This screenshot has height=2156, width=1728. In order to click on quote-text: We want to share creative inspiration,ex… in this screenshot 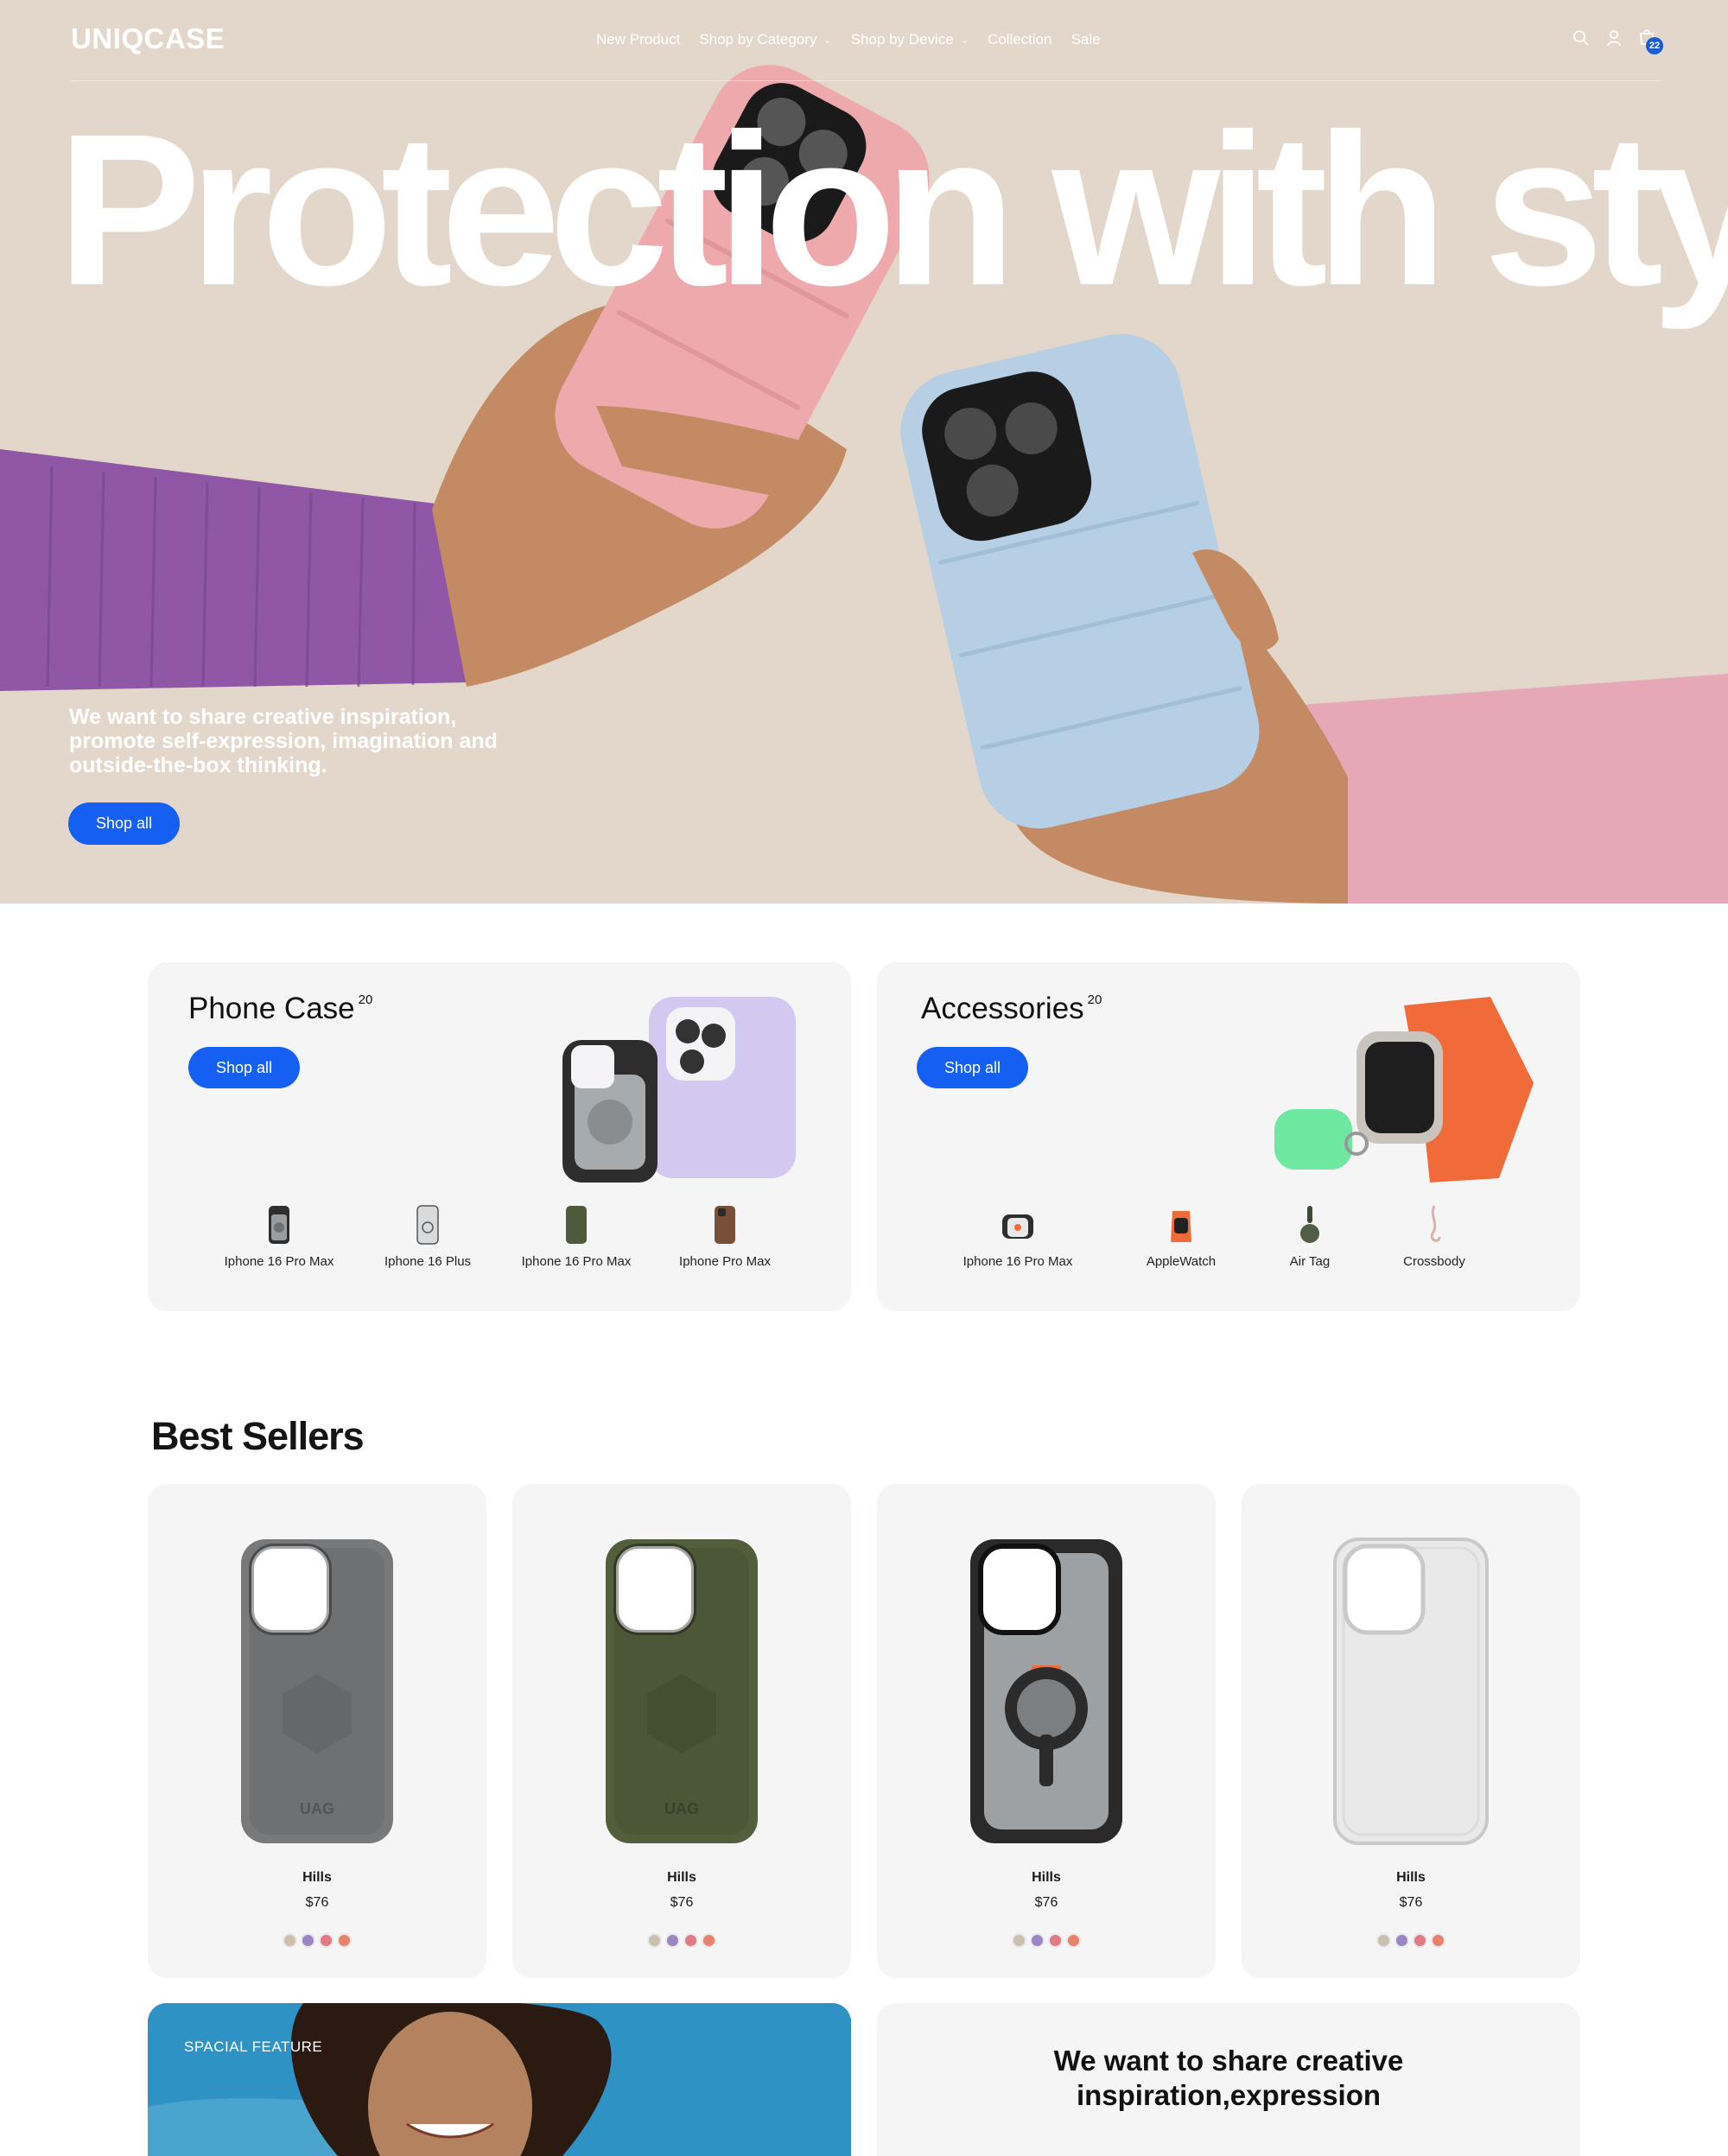, I will do `click(1228, 2078)`.